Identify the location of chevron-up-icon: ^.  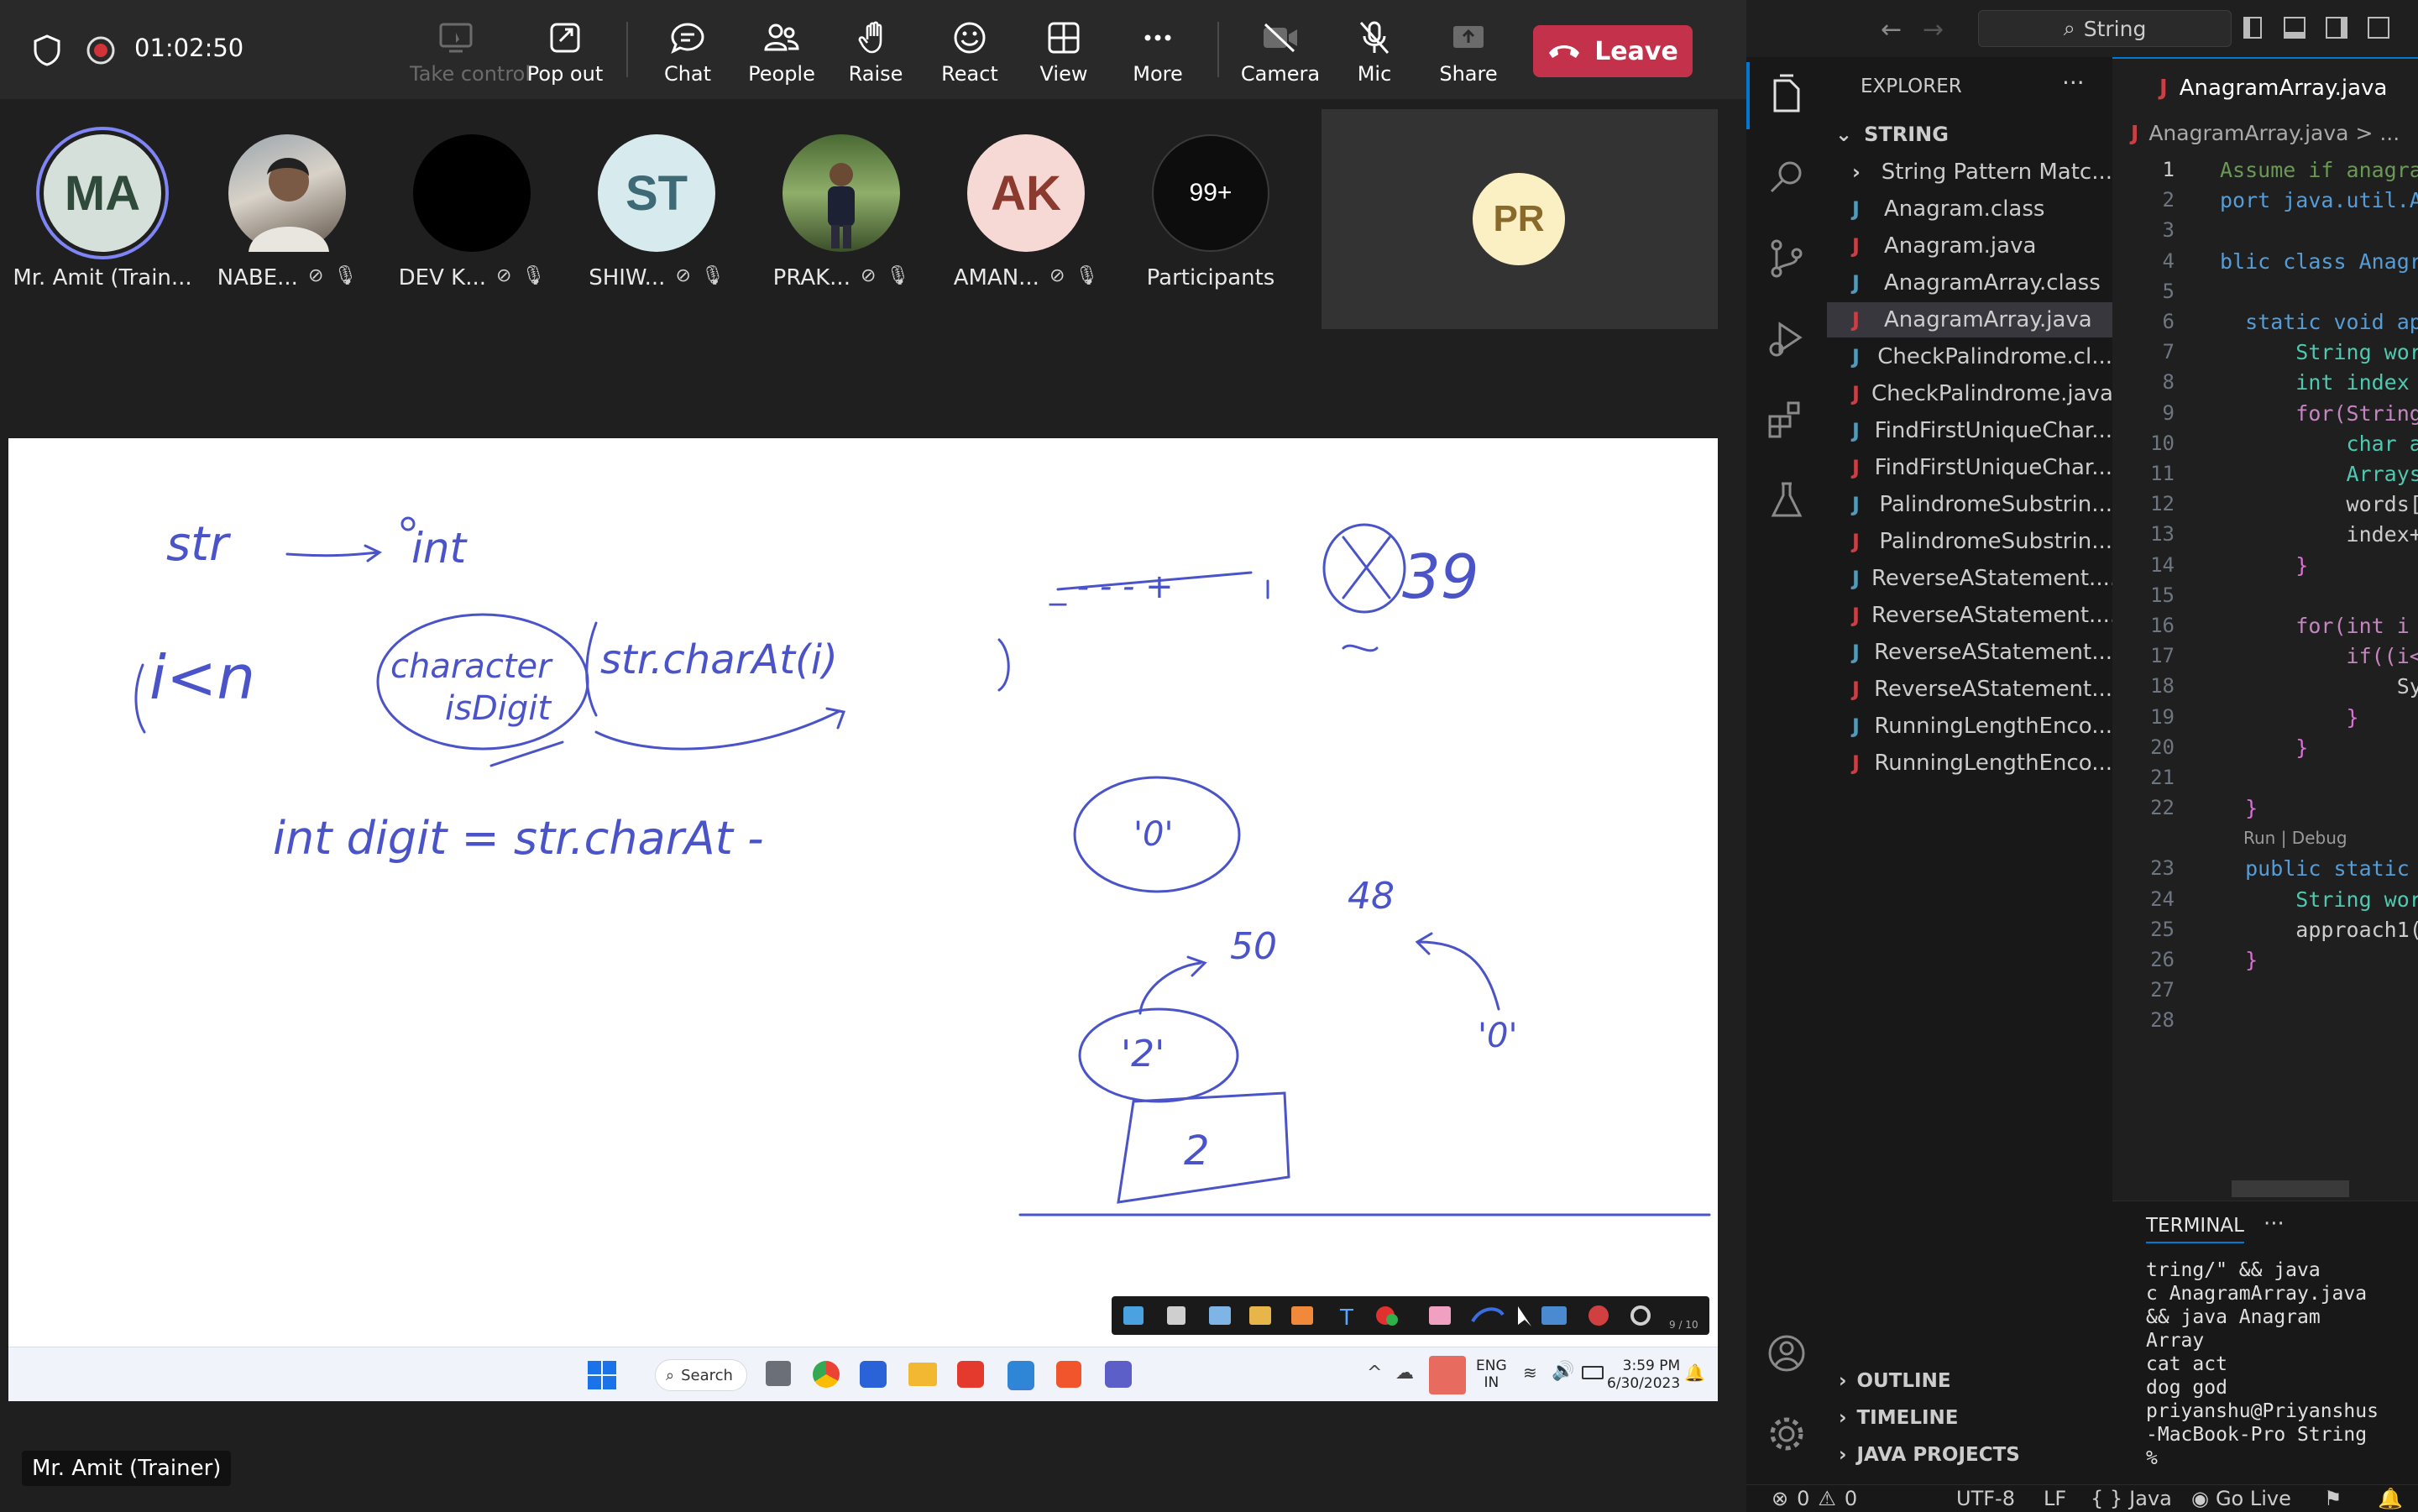
(1374, 1373).